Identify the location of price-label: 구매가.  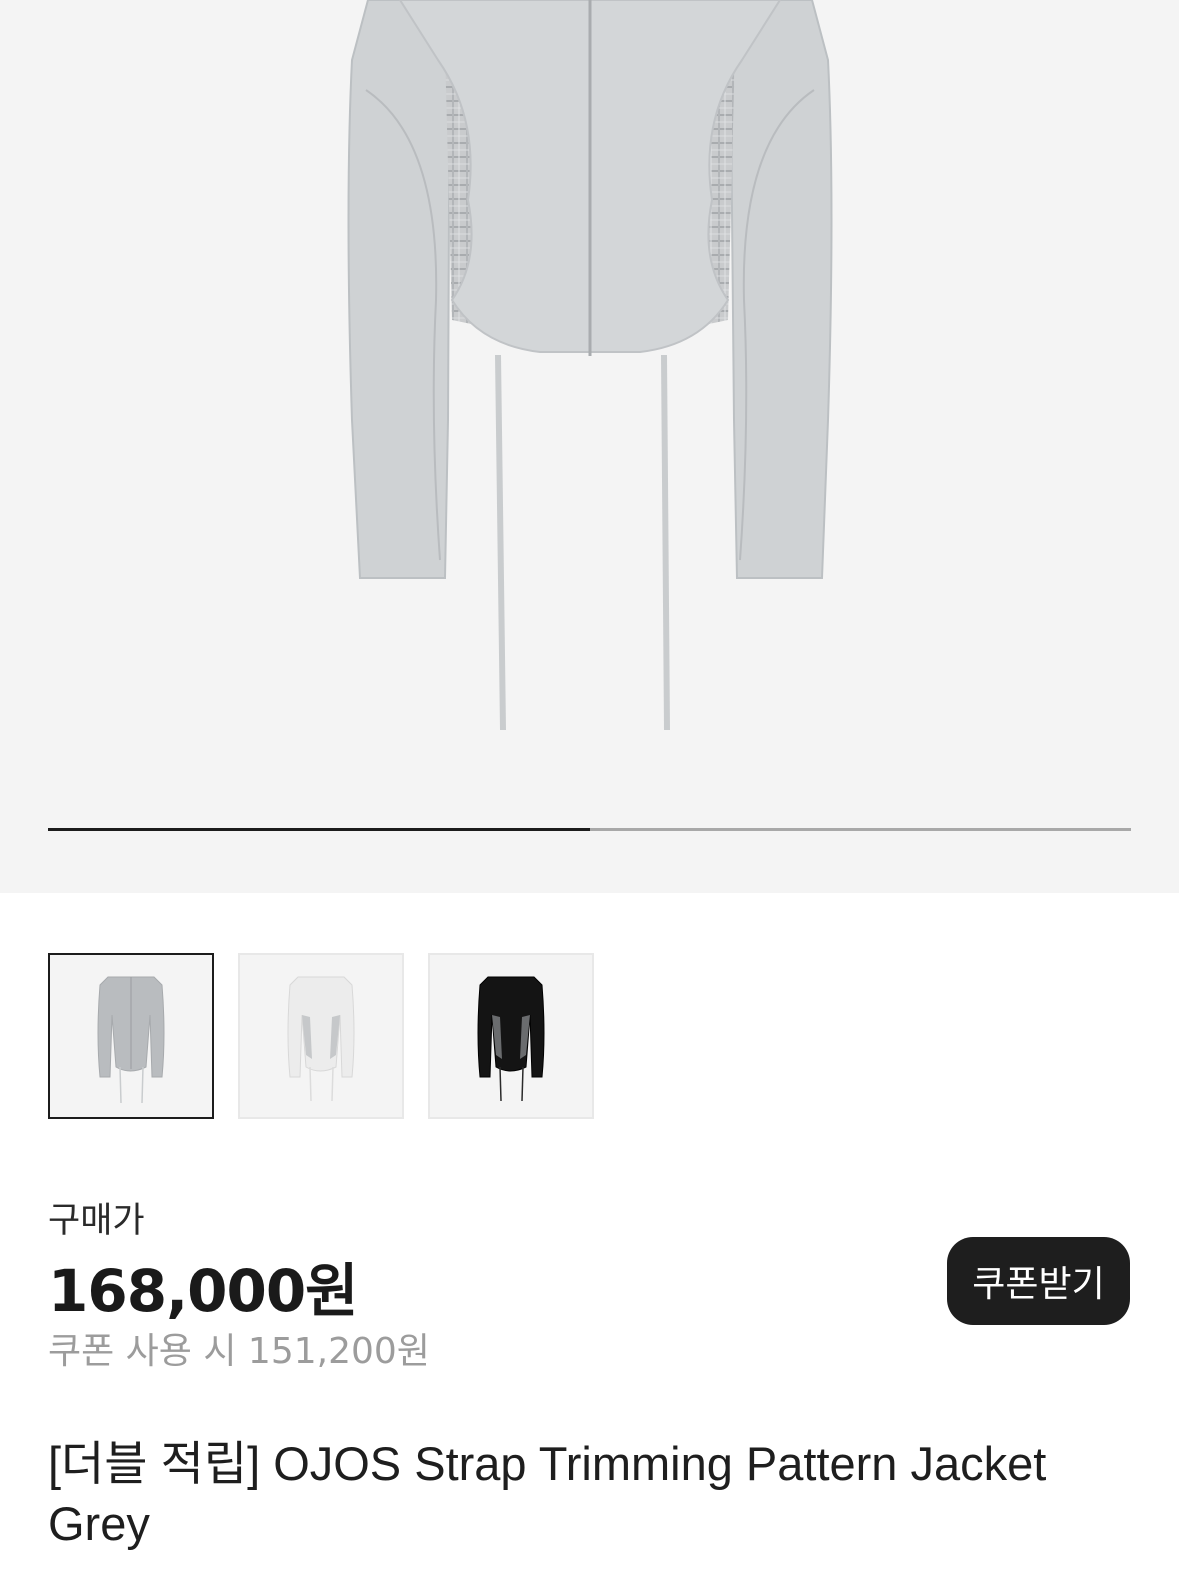
(96, 1221).